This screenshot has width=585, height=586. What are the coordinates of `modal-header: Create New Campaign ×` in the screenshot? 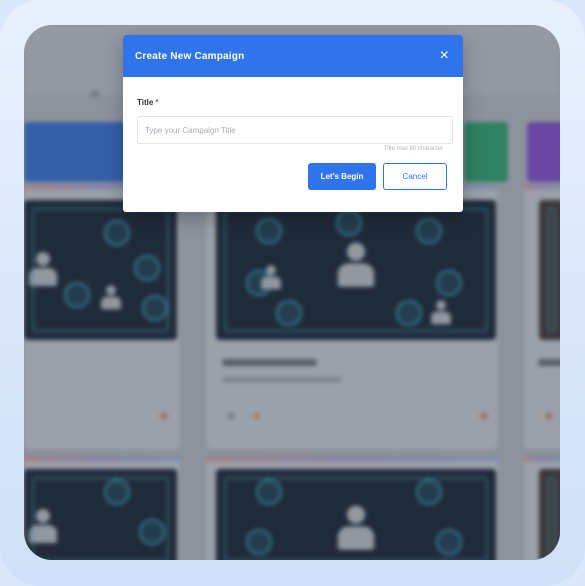 It's located at (293, 56).